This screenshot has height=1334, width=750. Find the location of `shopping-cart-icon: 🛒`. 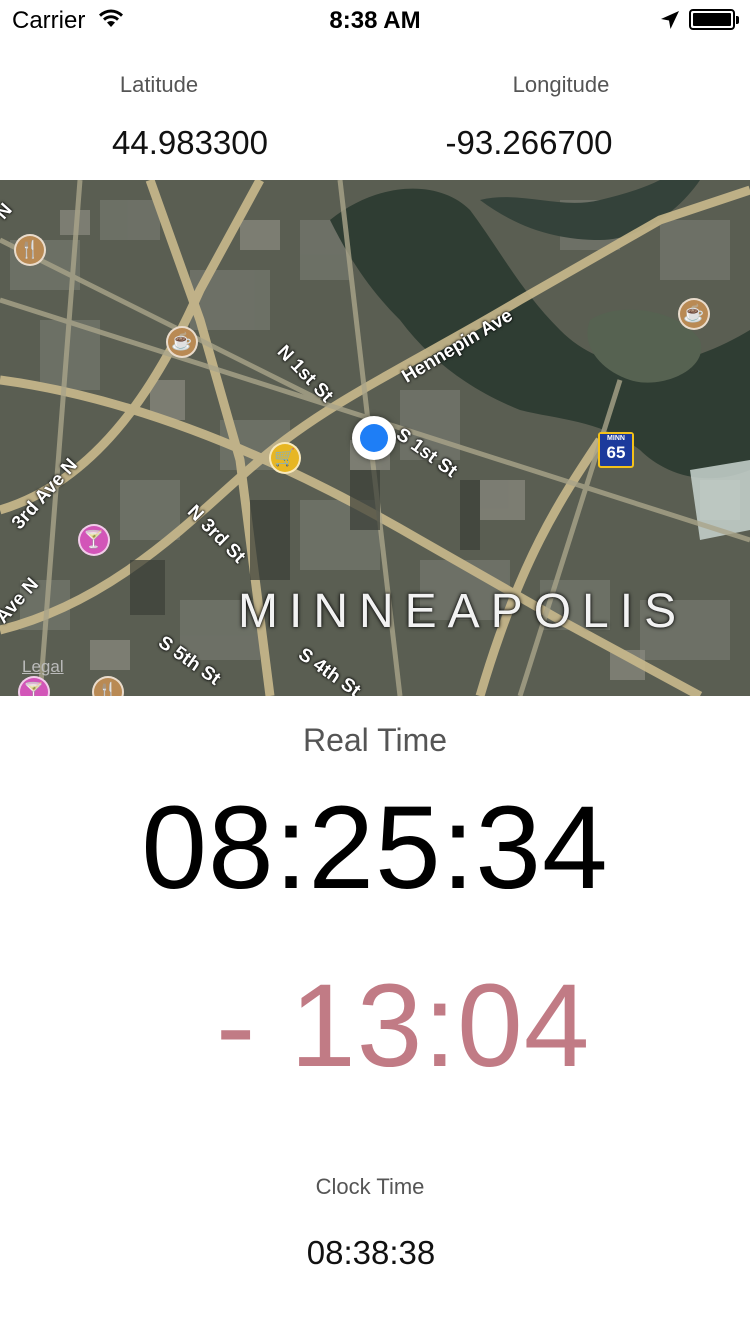

shopping-cart-icon: 🛒 is located at coordinates (285, 458).